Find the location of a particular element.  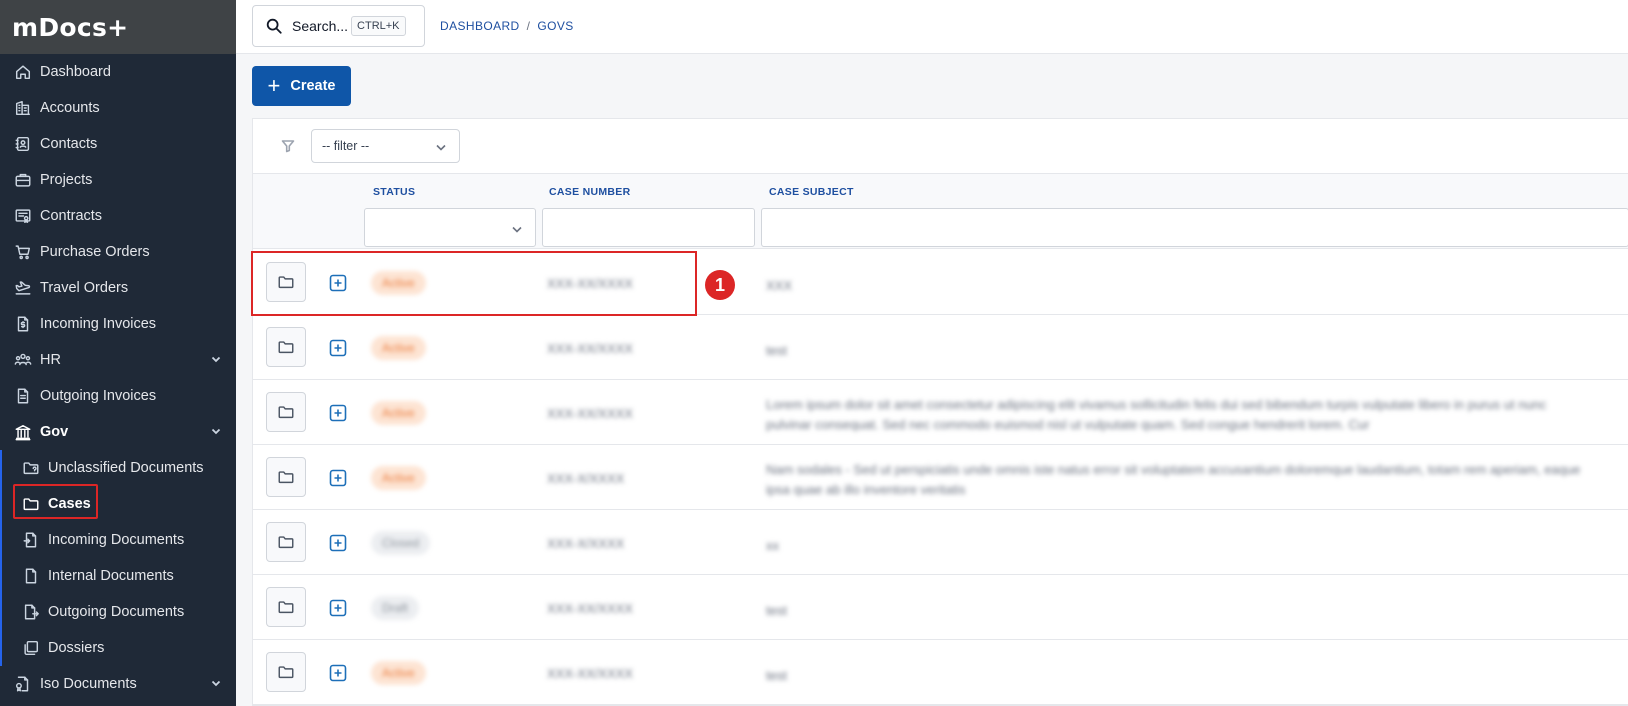

briefcase-icon is located at coordinates (23, 180).